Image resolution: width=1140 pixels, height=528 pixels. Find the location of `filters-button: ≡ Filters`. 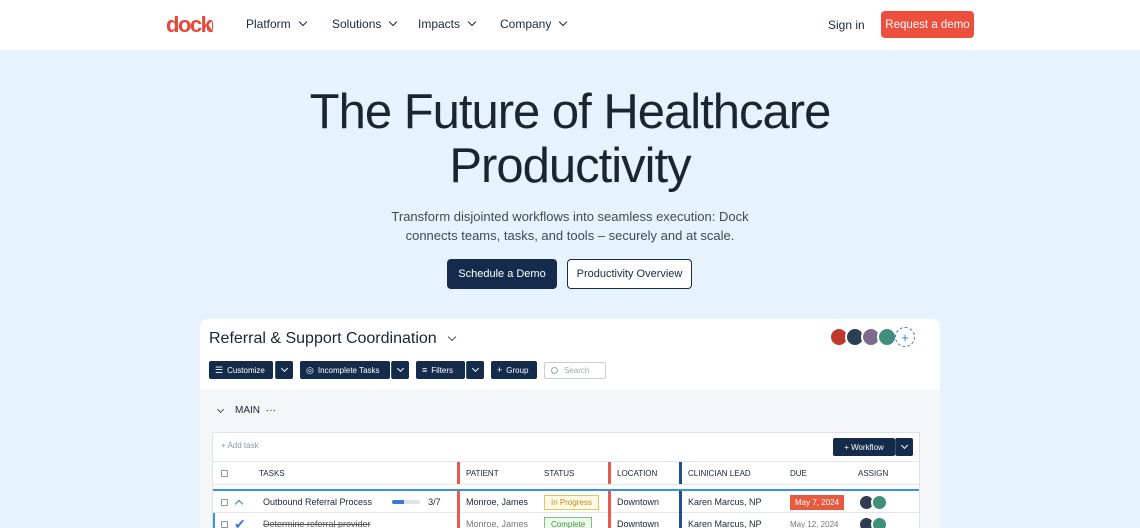

filters-button: ≡ Filters is located at coordinates (440, 370).